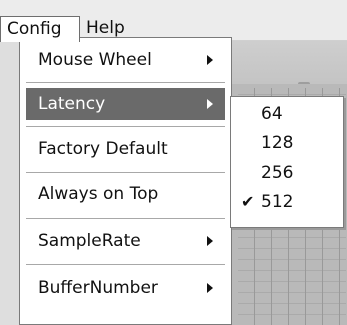 Image resolution: width=347 pixels, height=325 pixels. I want to click on menu-item-always-on-top: Always on Top, so click(125, 194).